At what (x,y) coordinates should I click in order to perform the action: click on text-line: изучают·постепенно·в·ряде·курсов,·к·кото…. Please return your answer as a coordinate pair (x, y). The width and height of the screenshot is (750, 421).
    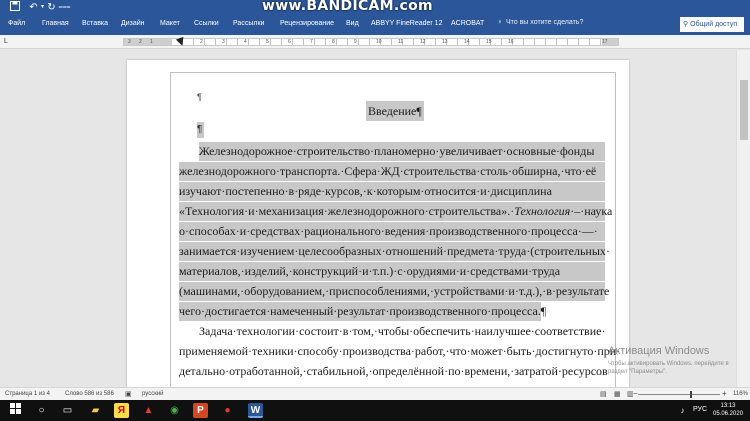
    Looking at the image, I should click on (392, 191).